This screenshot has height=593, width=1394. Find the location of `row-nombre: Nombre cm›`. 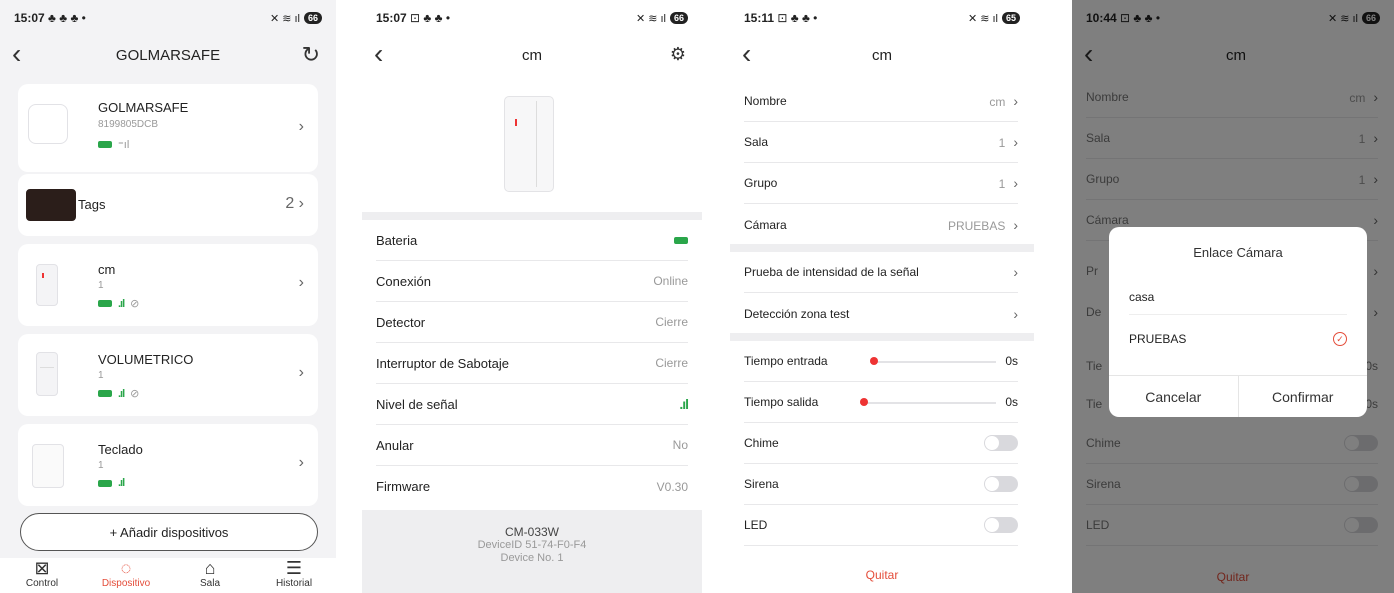

row-nombre: Nombre cm› is located at coordinates (881, 101).